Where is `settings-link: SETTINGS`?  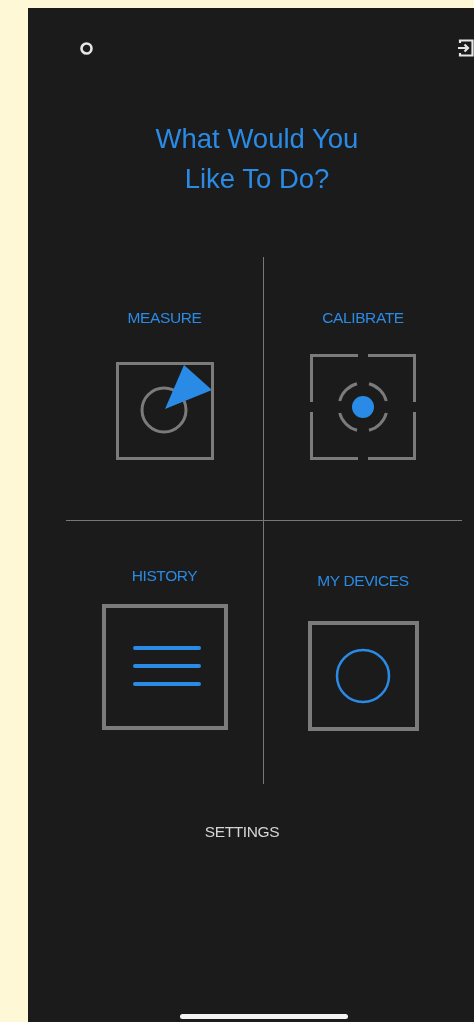
settings-link: SETTINGS is located at coordinates (242, 832).